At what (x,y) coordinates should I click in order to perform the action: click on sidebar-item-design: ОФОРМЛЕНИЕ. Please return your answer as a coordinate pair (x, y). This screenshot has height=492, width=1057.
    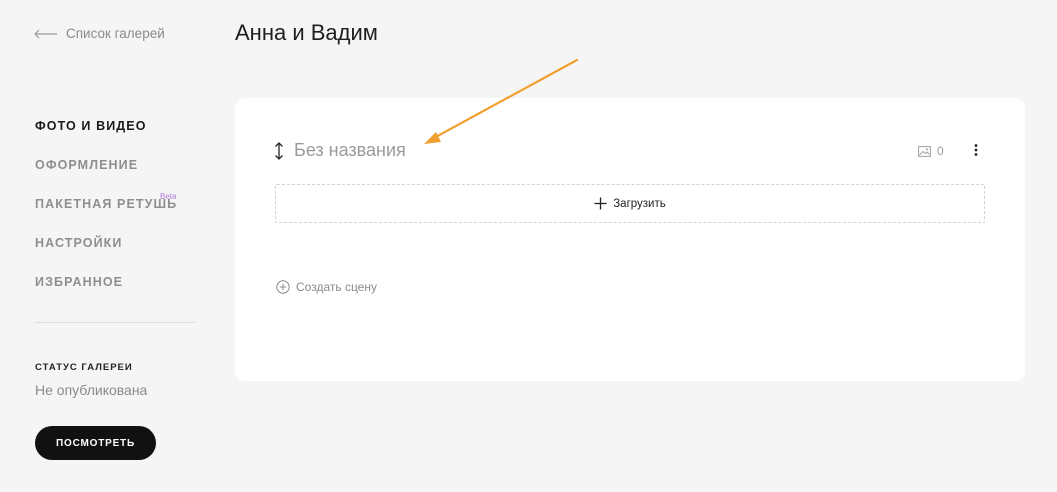
    Looking at the image, I should click on (106, 176).